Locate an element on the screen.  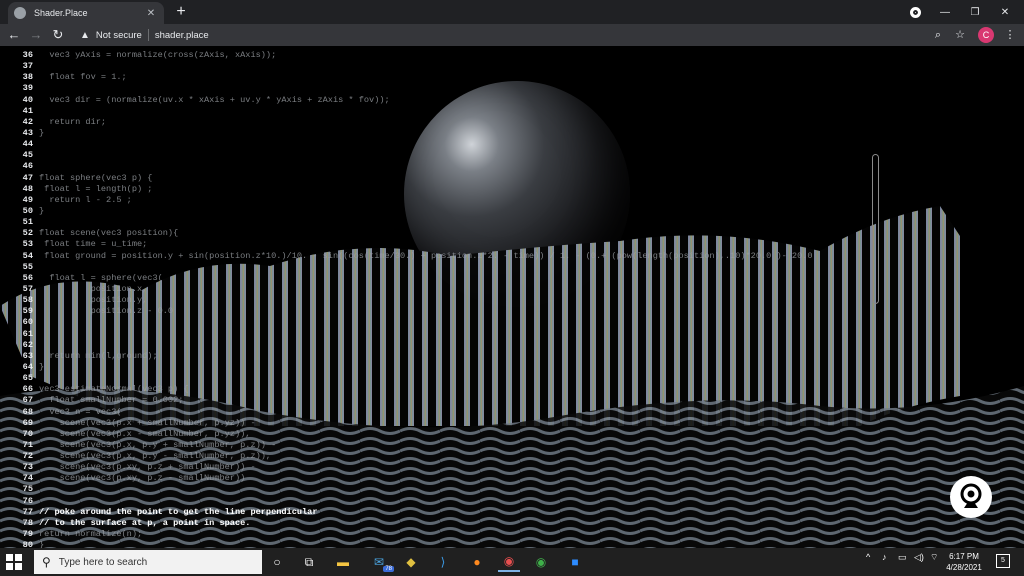
chrome-icon: ◉ is located at coordinates (541, 562).